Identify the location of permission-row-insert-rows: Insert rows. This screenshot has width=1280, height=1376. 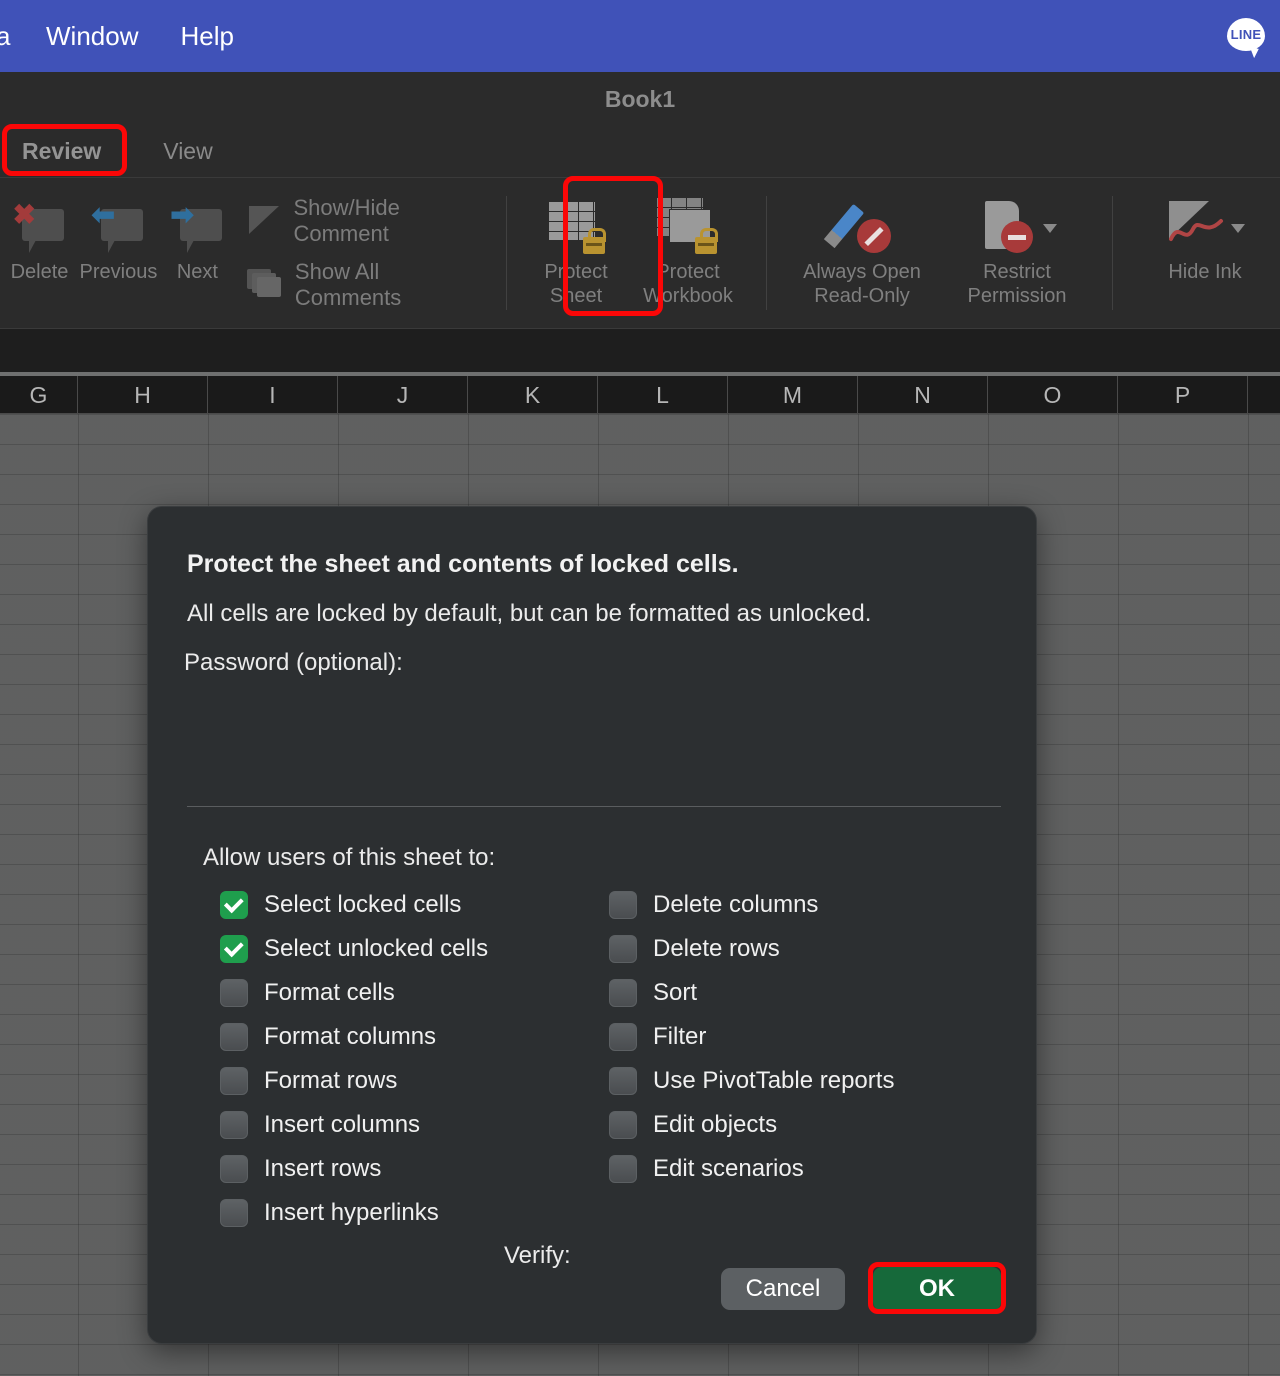
(354, 1169).